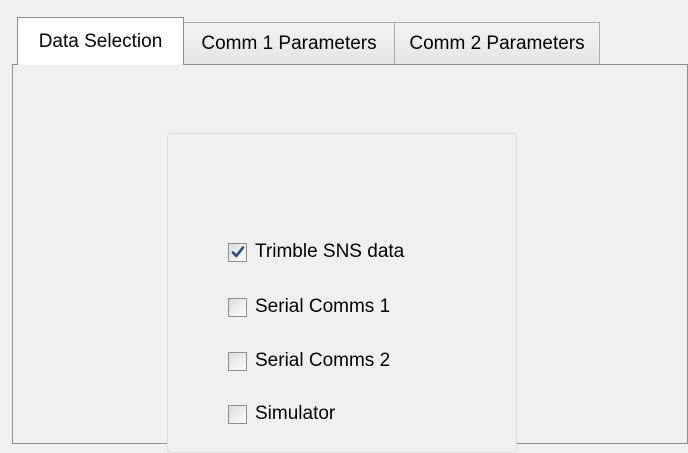  I want to click on checkmark-icon, so click(238, 251).